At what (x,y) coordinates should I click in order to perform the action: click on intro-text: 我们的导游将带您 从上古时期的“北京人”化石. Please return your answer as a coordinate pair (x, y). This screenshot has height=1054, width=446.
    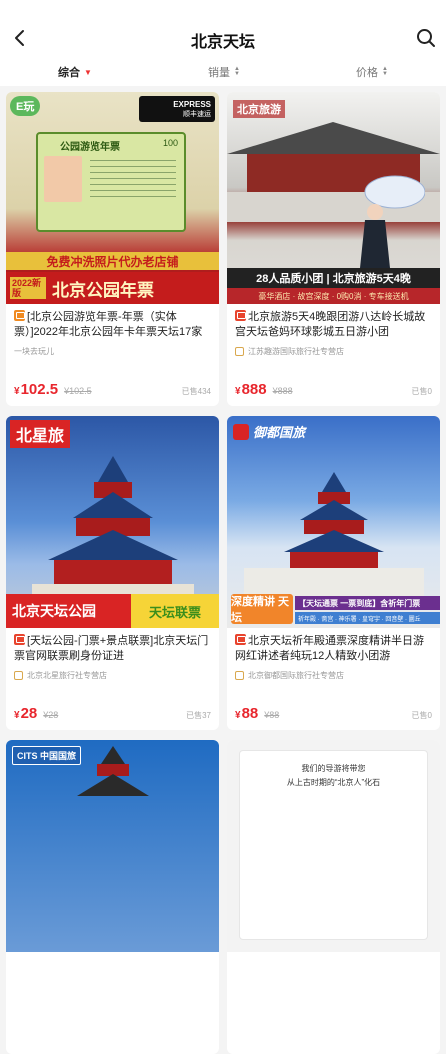
    Looking at the image, I should click on (333, 776).